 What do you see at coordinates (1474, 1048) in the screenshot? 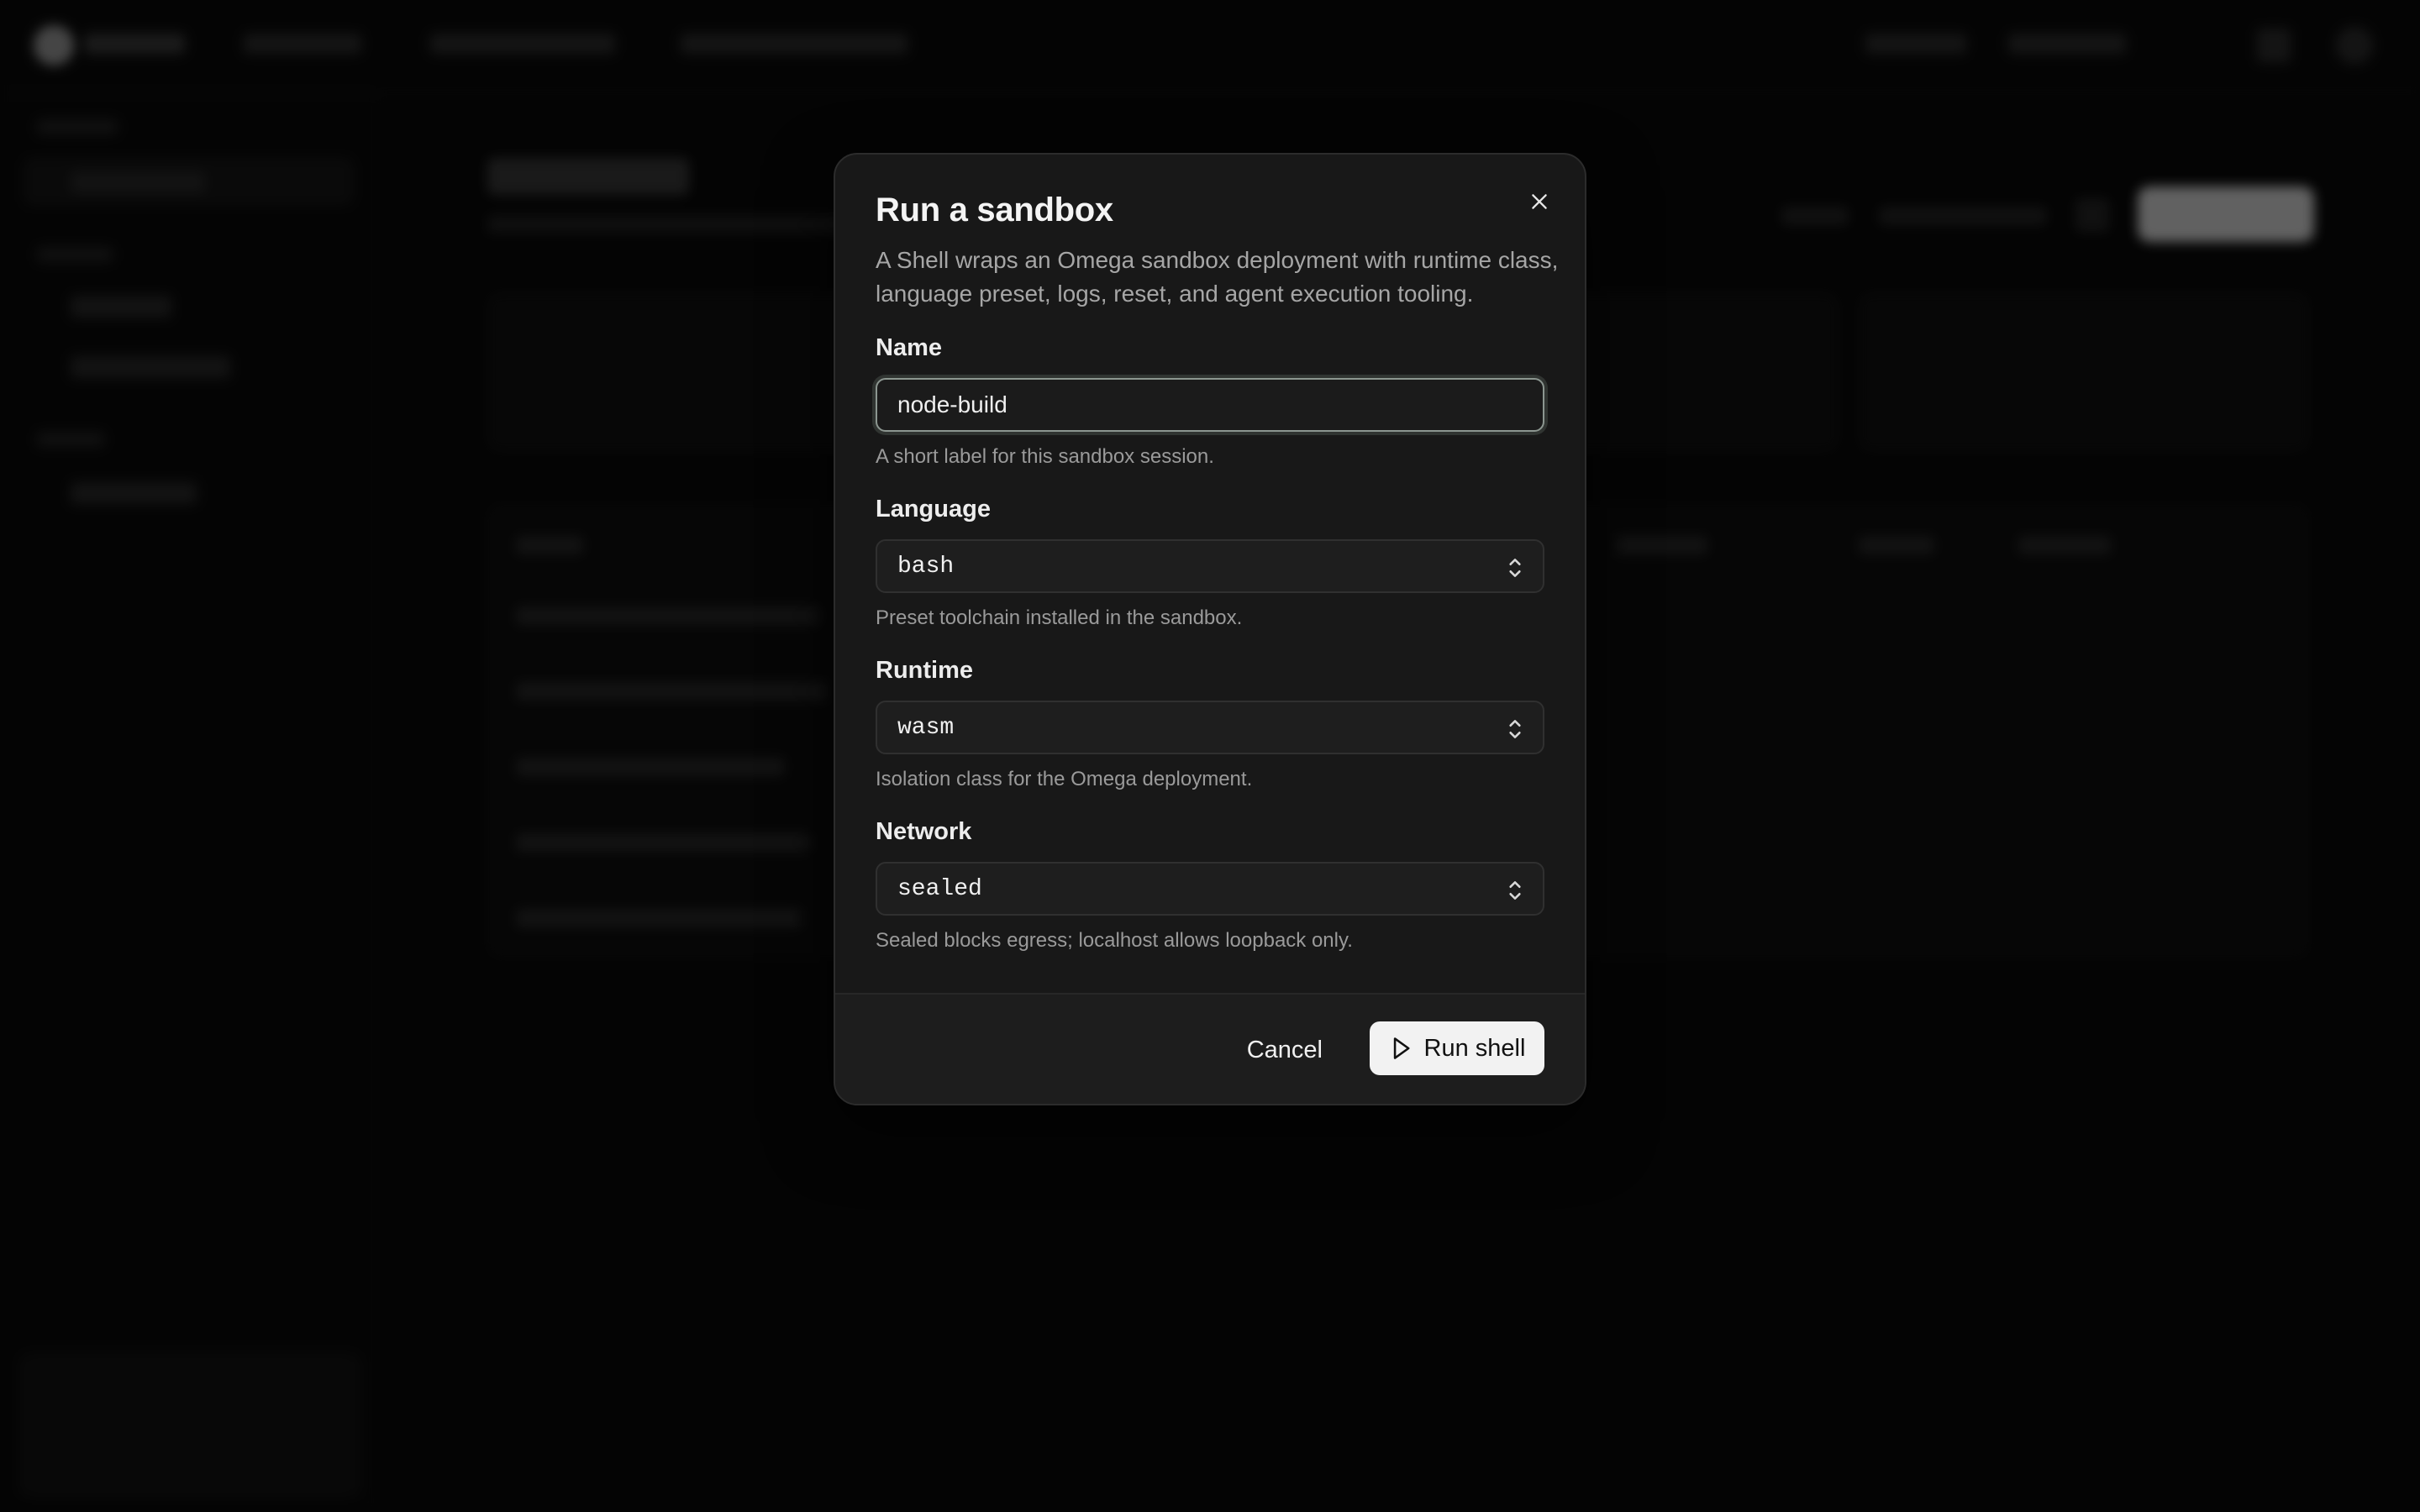
I see `run-shell-label: Run shell` at bounding box center [1474, 1048].